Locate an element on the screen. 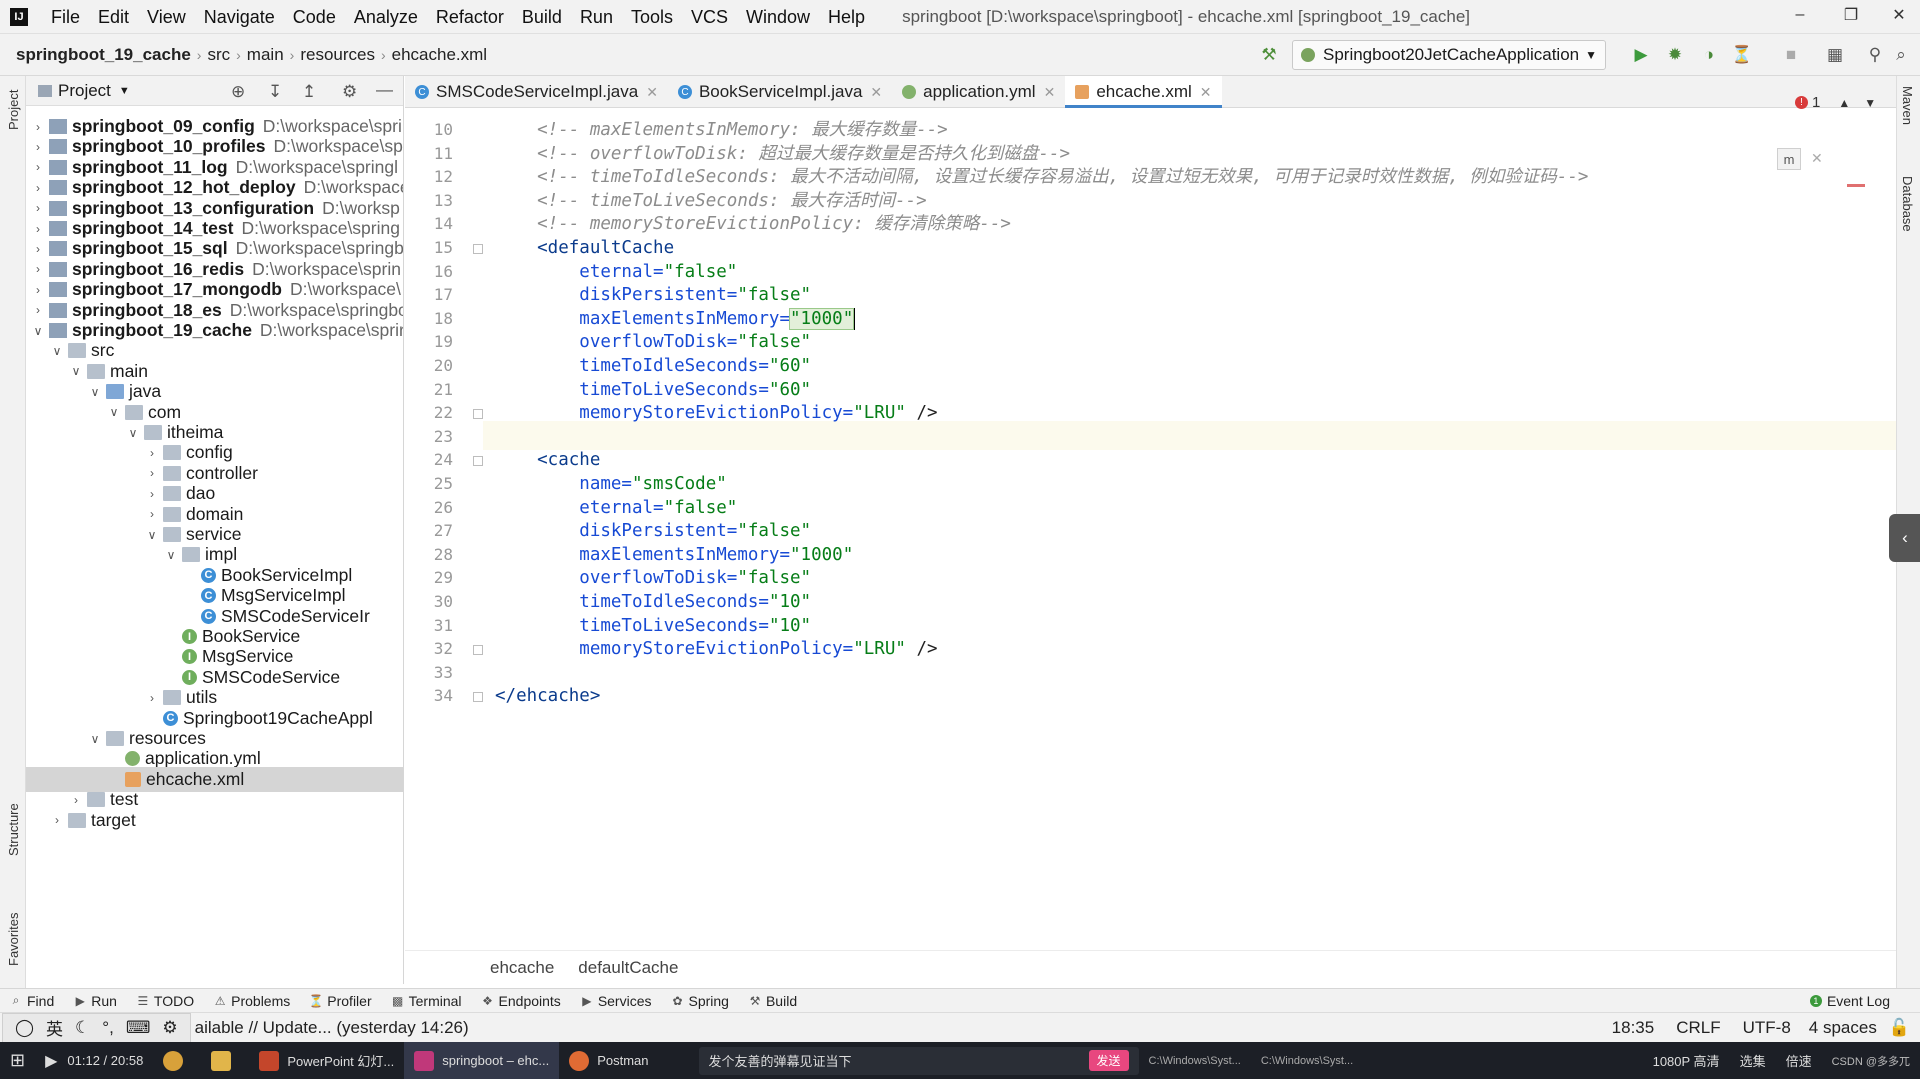 The height and width of the screenshot is (1079, 1920). menu-vcs: VCS is located at coordinates (709, 17).